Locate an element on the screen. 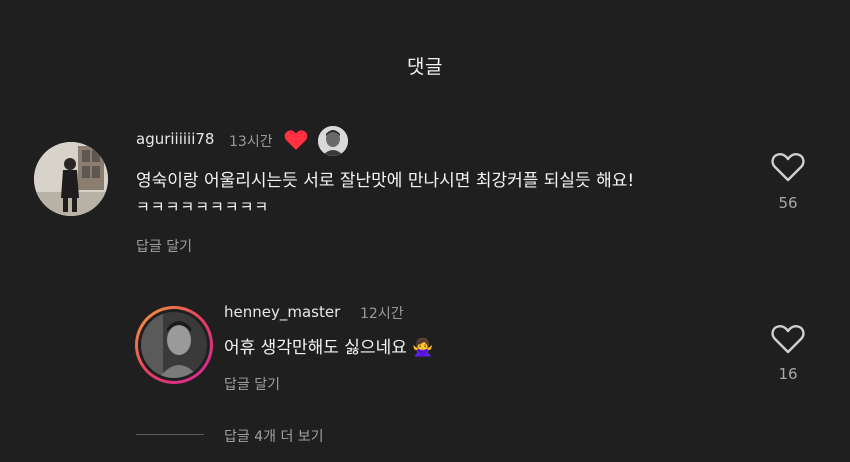 Image resolution: width=850 pixels, height=462 pixels. reply-text: 어휴 생각만해도 싫으네요 🙅‍♀️ is located at coordinates (328, 348).